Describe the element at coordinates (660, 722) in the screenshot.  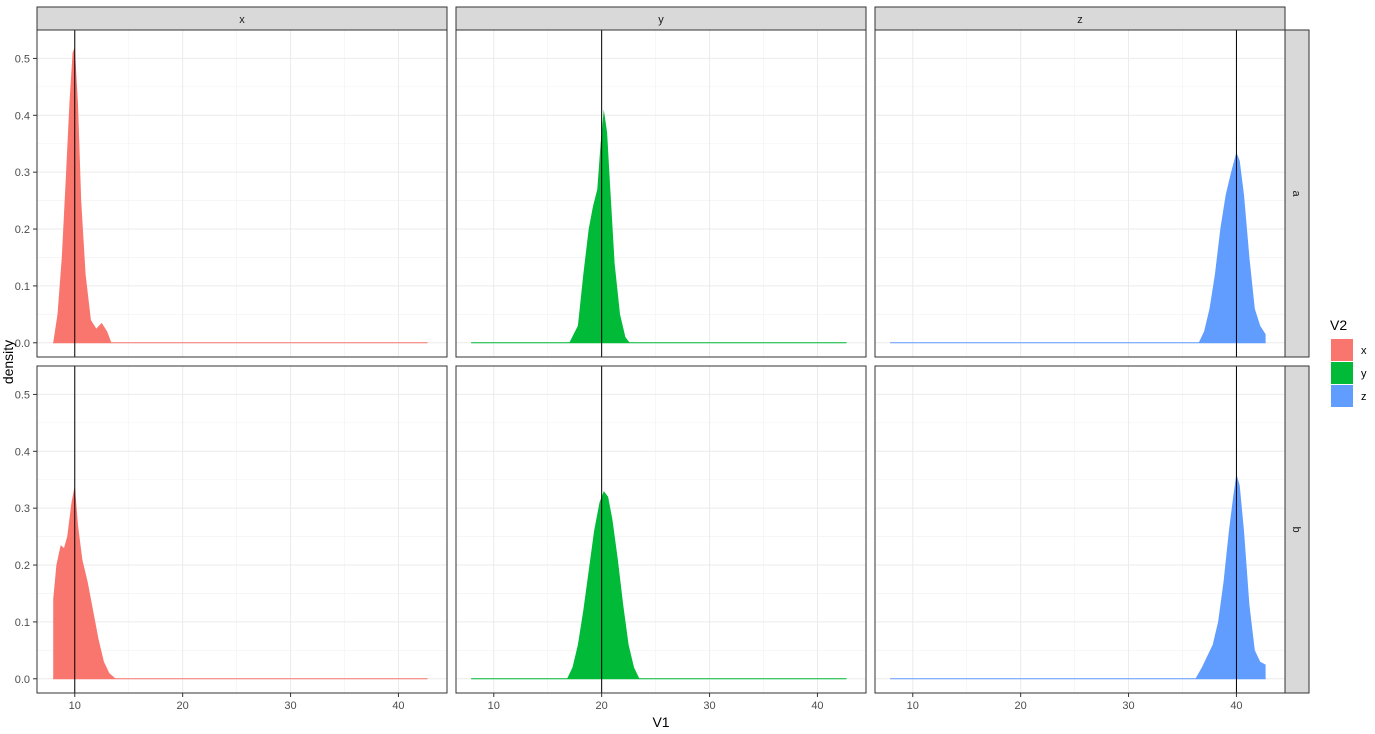
I see `x-axis-title: V1` at that location.